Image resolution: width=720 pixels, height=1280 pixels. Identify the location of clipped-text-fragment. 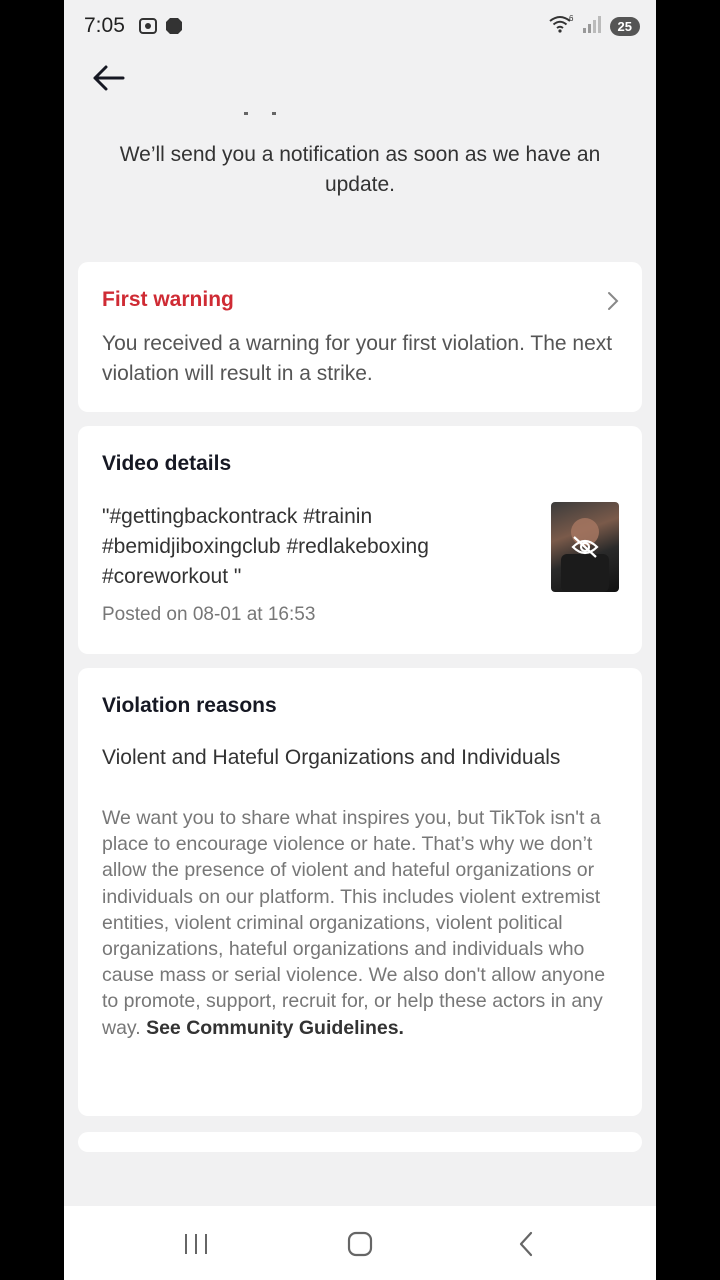
(260, 113).